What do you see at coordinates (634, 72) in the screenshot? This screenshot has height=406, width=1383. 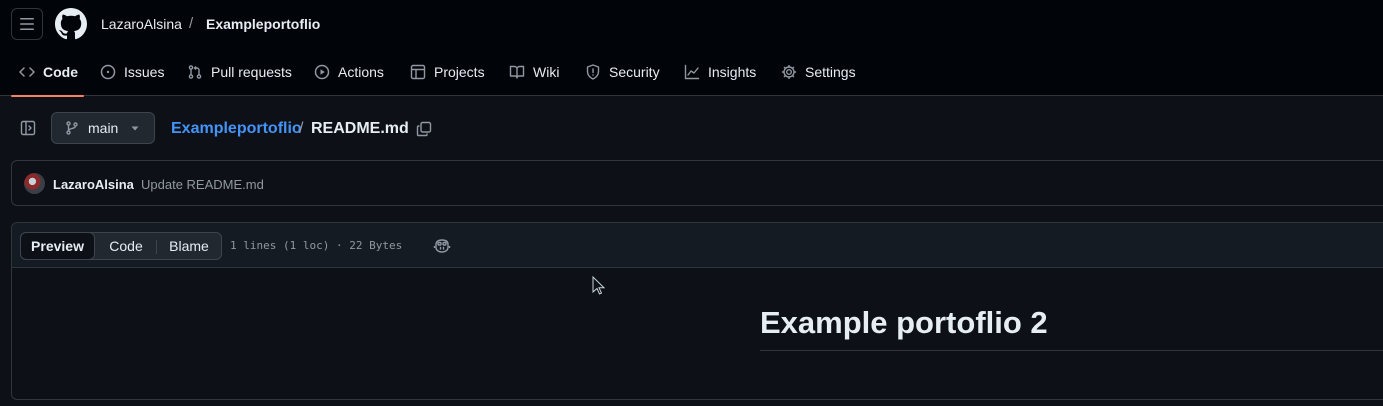 I see `tab-security-label: Security` at bounding box center [634, 72].